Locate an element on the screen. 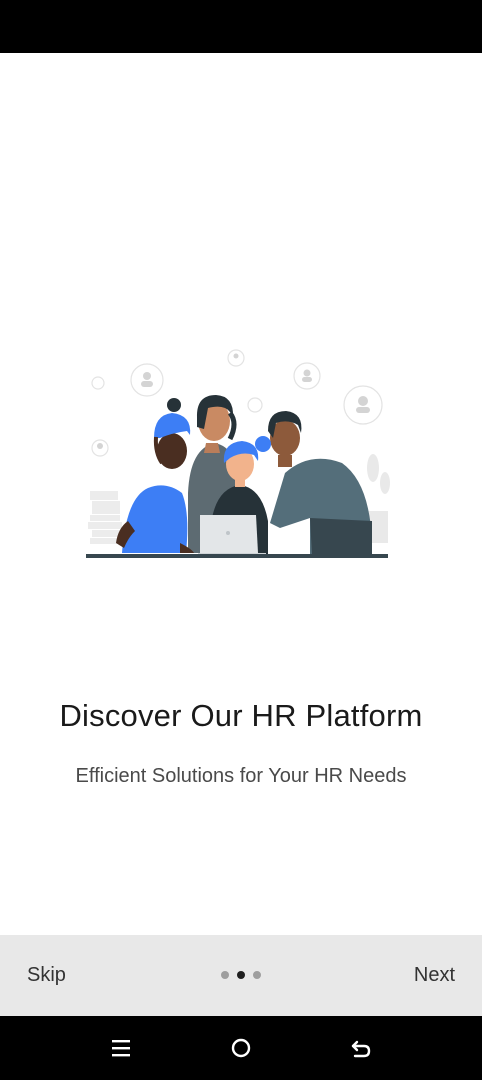 The image size is (482, 1080). page-indicator is located at coordinates (241, 975).